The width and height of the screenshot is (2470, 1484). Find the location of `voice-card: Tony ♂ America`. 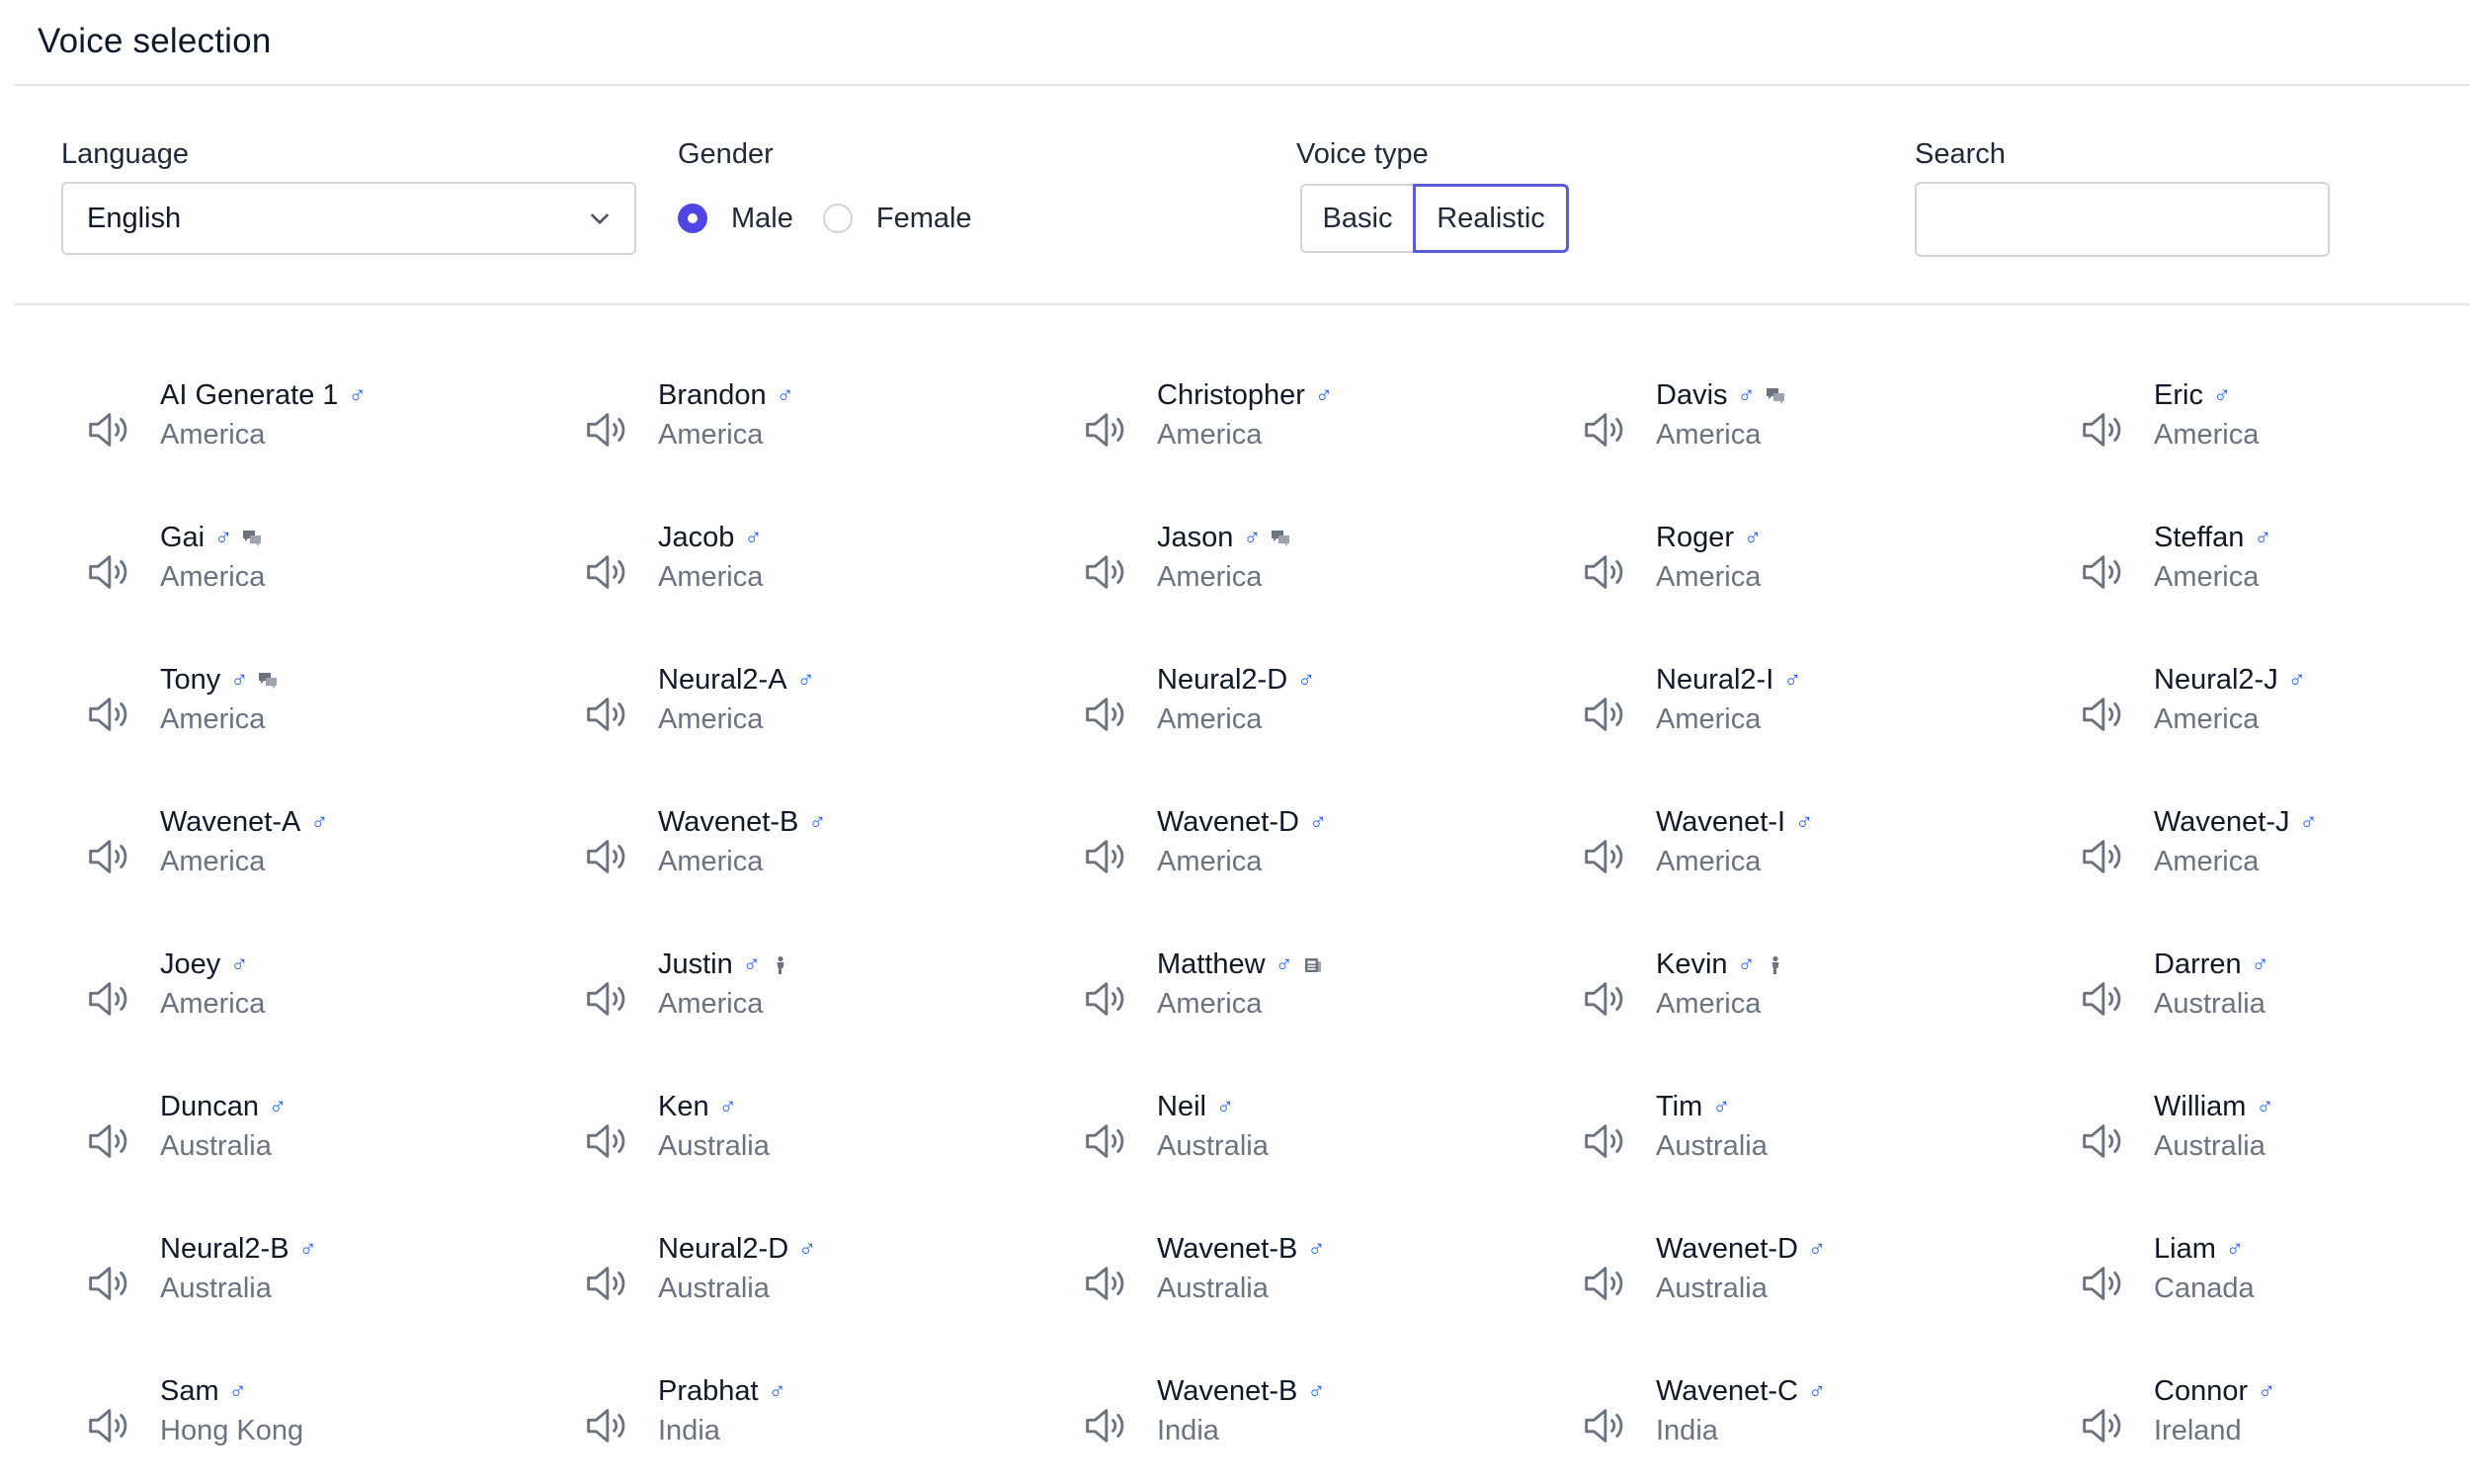

voice-card: Tony ♂ America is located at coordinates (320, 718).